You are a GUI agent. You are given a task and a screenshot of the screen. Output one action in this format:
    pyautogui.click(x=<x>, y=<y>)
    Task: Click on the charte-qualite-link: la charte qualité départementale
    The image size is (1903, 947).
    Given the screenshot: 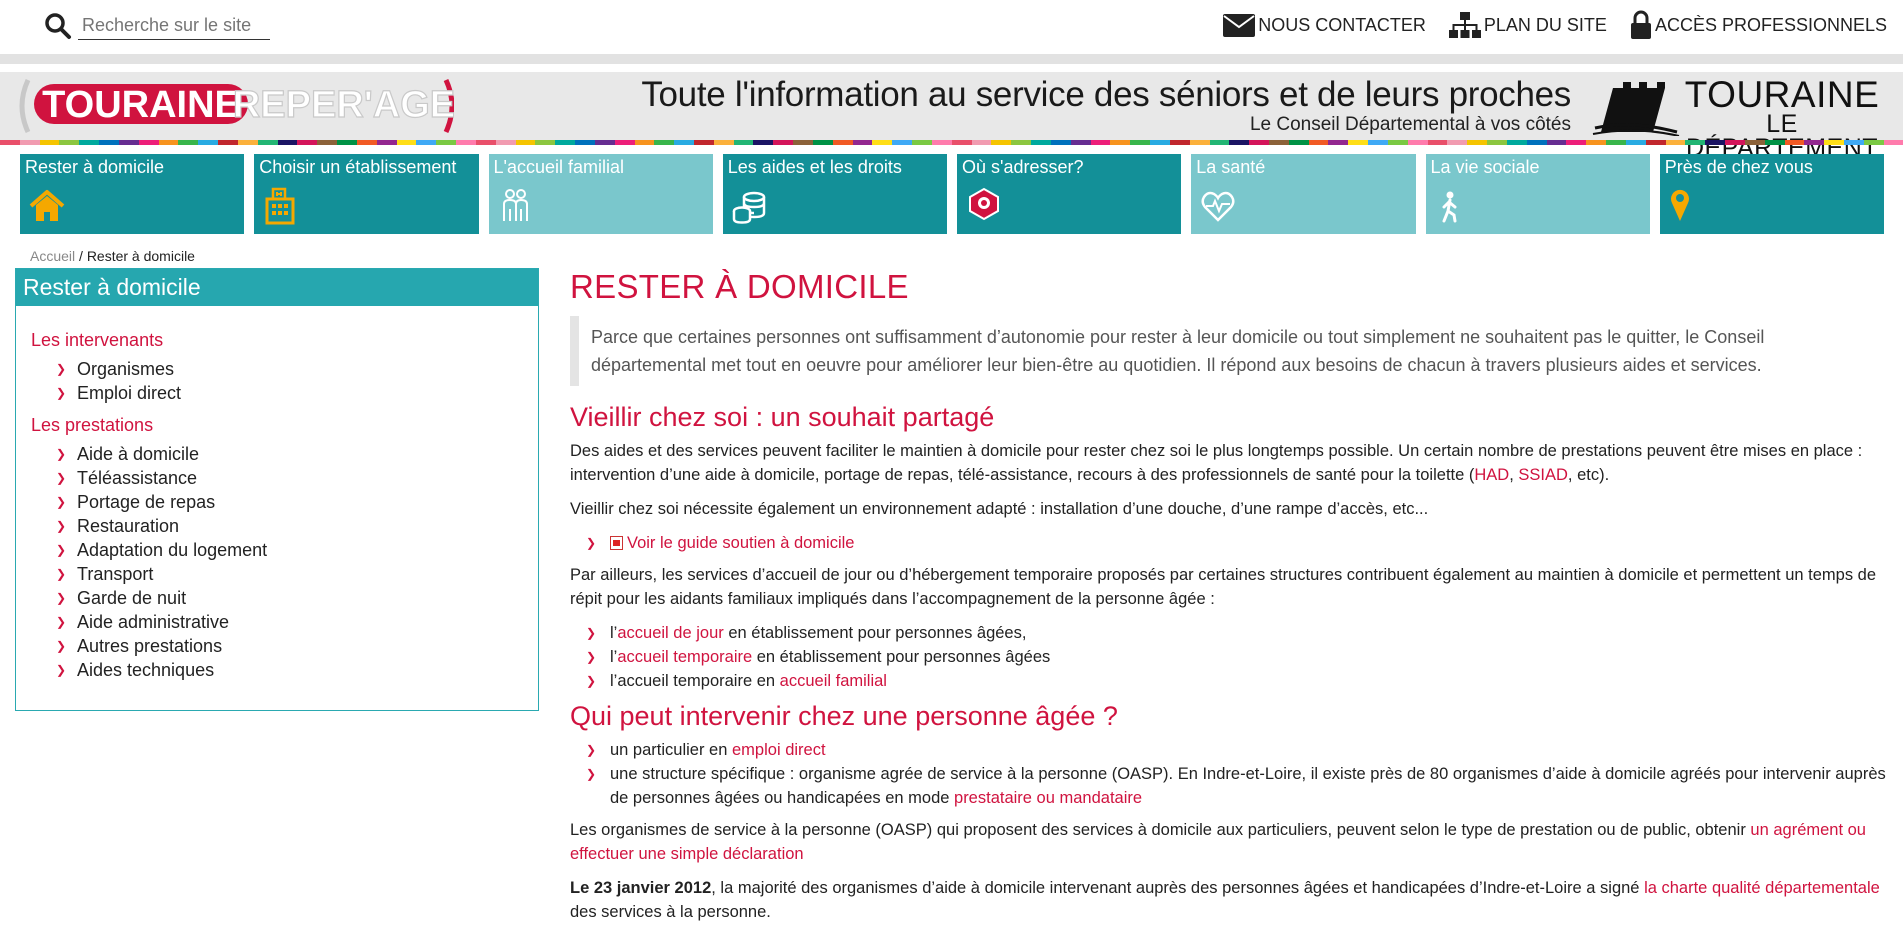 What is the action you would take?
    pyautogui.click(x=1762, y=888)
    